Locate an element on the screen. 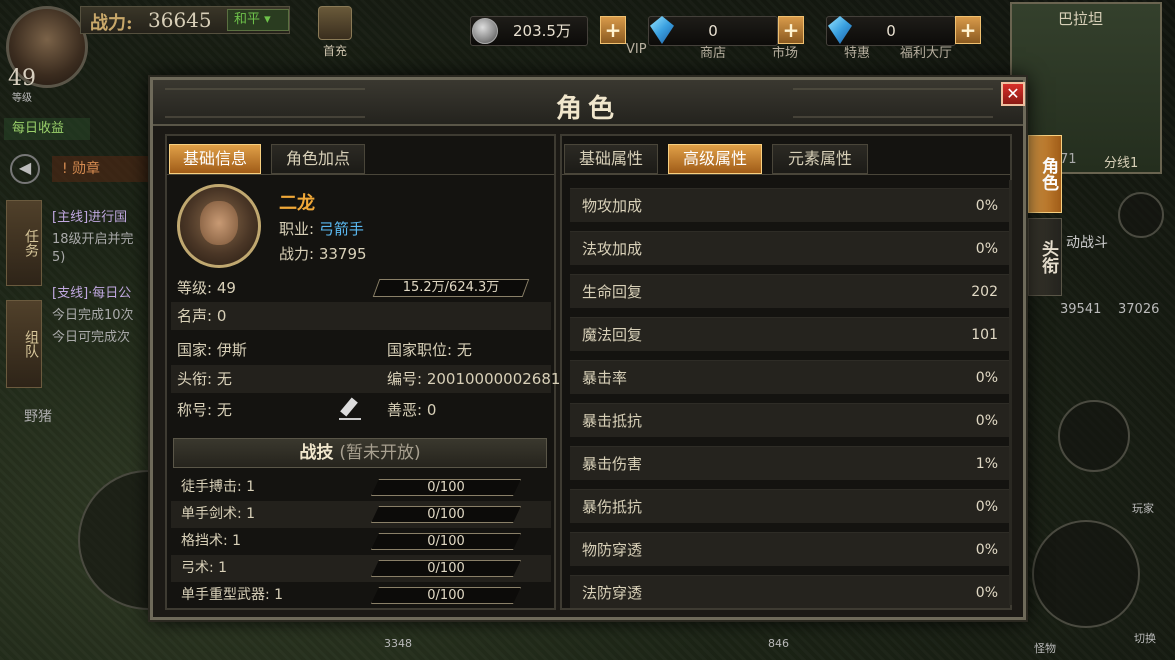 The image size is (1175, 660). tab-basic-info: 基础信息 is located at coordinates (215, 159).